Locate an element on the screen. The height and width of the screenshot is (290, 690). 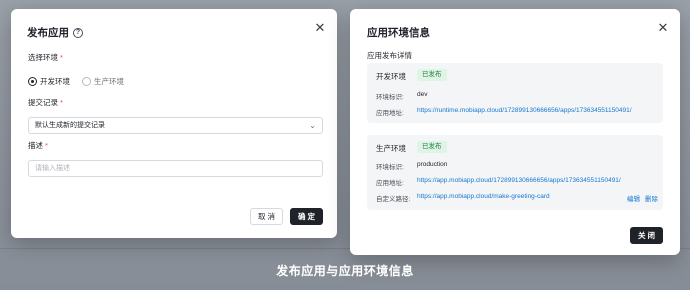
commit-select-value: 默认生成新的提交记录 is located at coordinates (70, 125).